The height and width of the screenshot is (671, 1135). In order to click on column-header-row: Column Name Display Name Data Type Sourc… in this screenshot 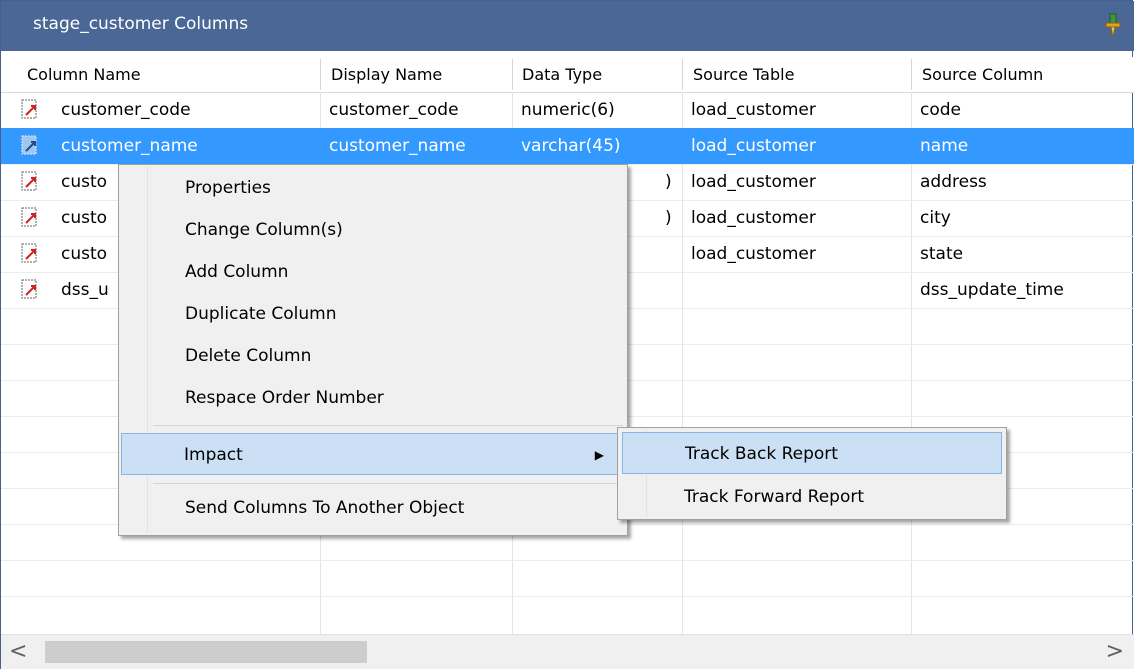, I will do `click(567, 75)`.